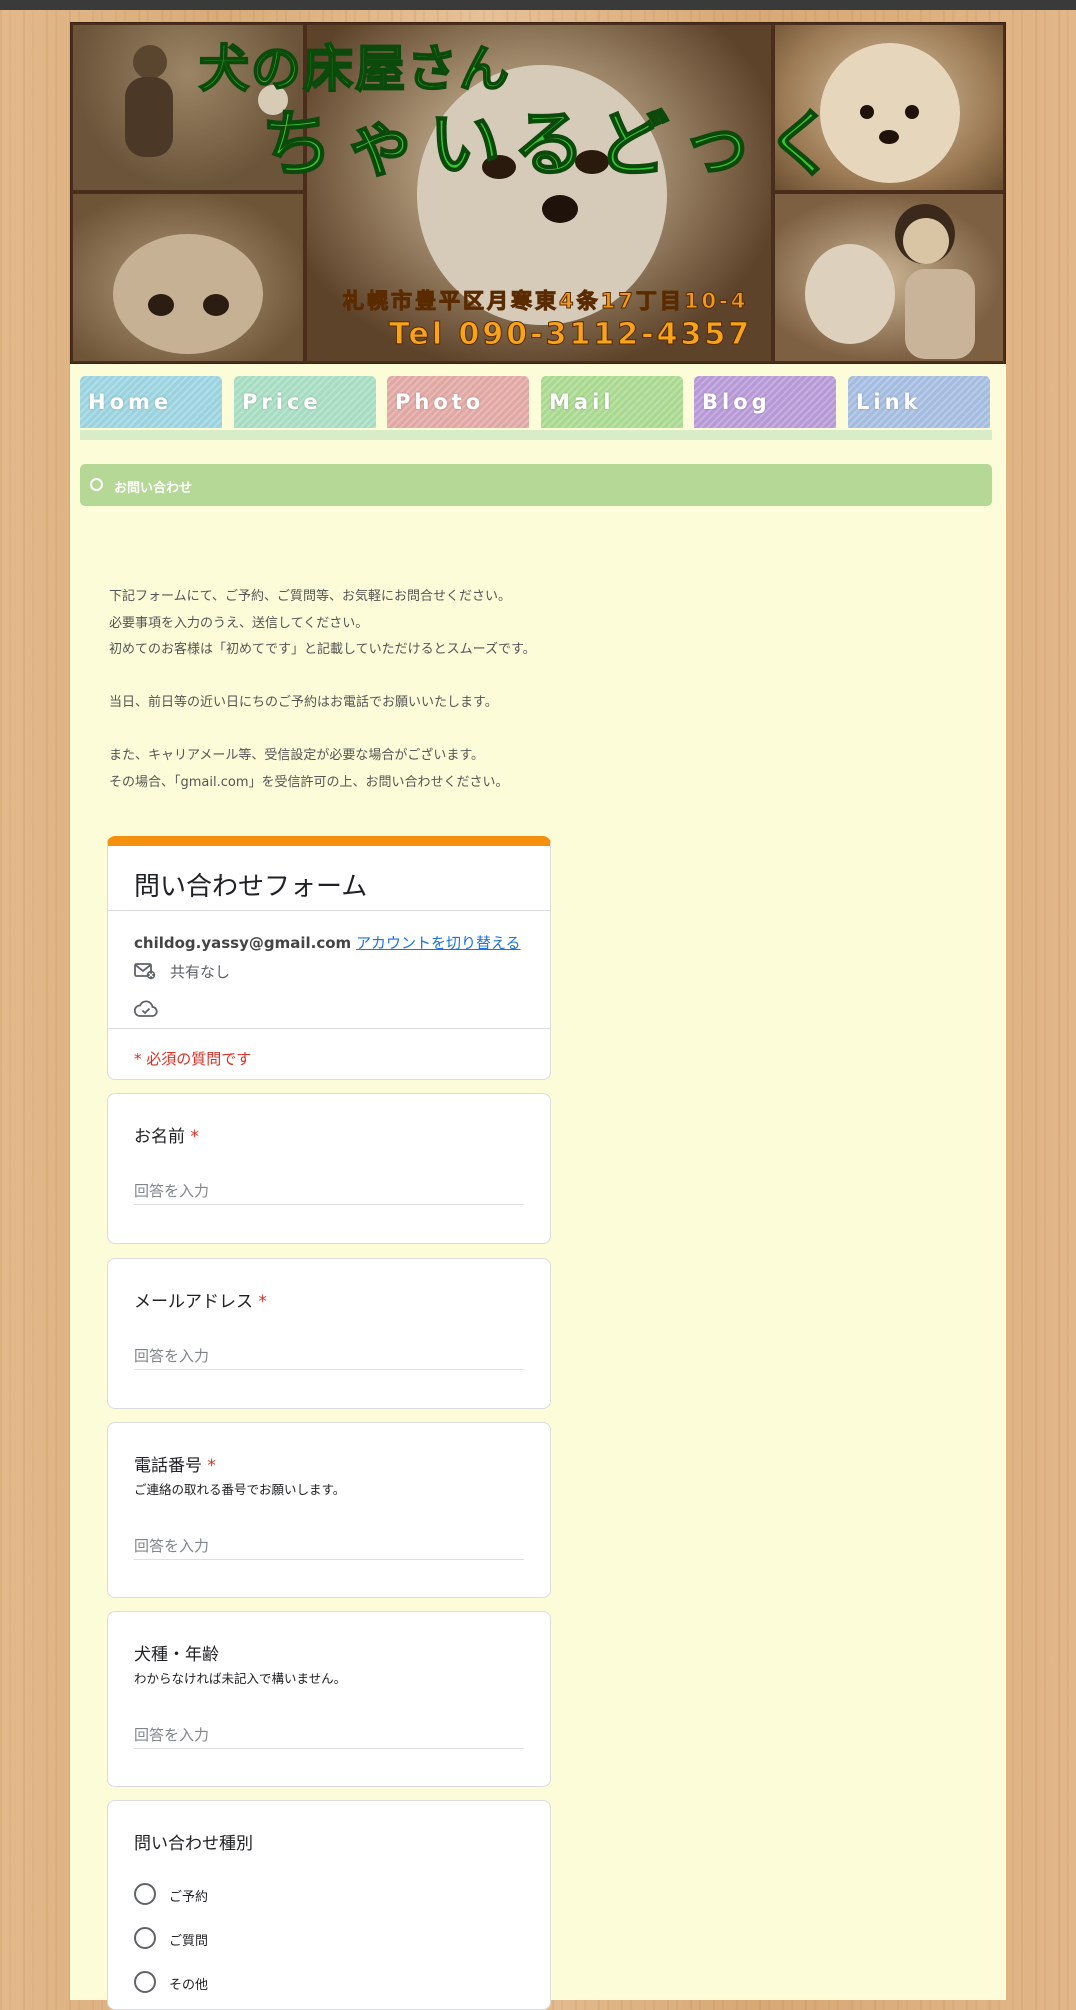 The image size is (1076, 2010). What do you see at coordinates (145, 1011) in the screenshot?
I see `cloud-done-icon` at bounding box center [145, 1011].